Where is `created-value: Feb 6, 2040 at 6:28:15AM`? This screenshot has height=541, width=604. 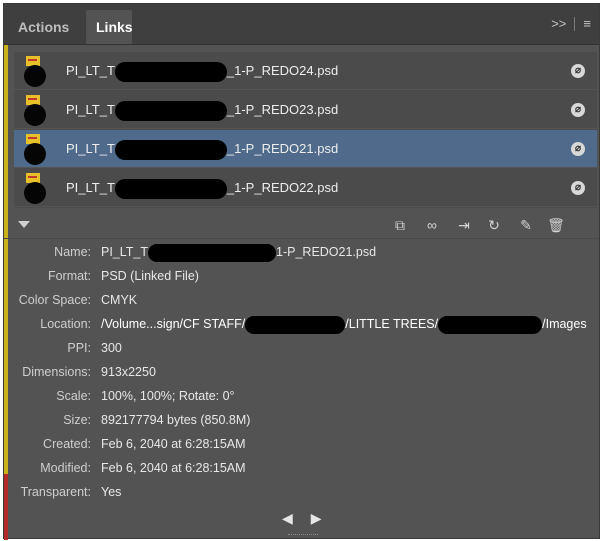 created-value: Feb 6, 2040 at 6:28:15AM is located at coordinates (173, 444).